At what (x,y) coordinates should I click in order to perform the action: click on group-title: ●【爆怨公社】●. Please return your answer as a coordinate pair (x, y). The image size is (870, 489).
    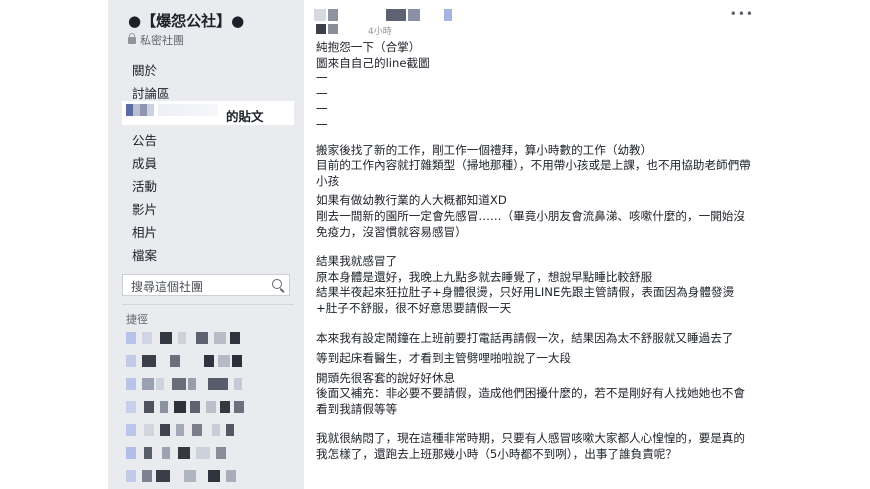
    Looking at the image, I should click on (186, 20).